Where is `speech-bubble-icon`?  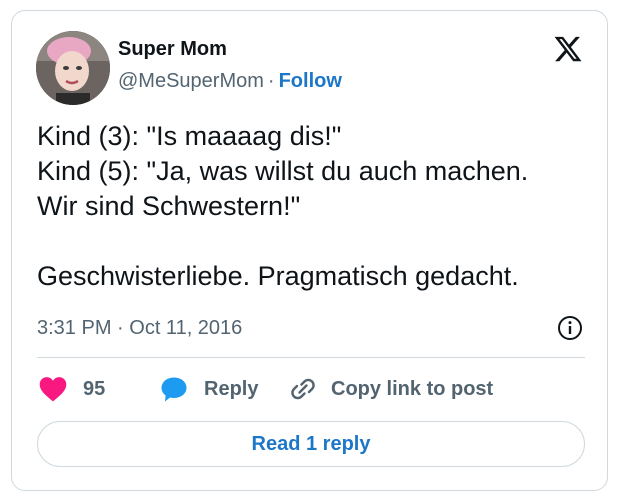
speech-bubble-icon is located at coordinates (174, 389).